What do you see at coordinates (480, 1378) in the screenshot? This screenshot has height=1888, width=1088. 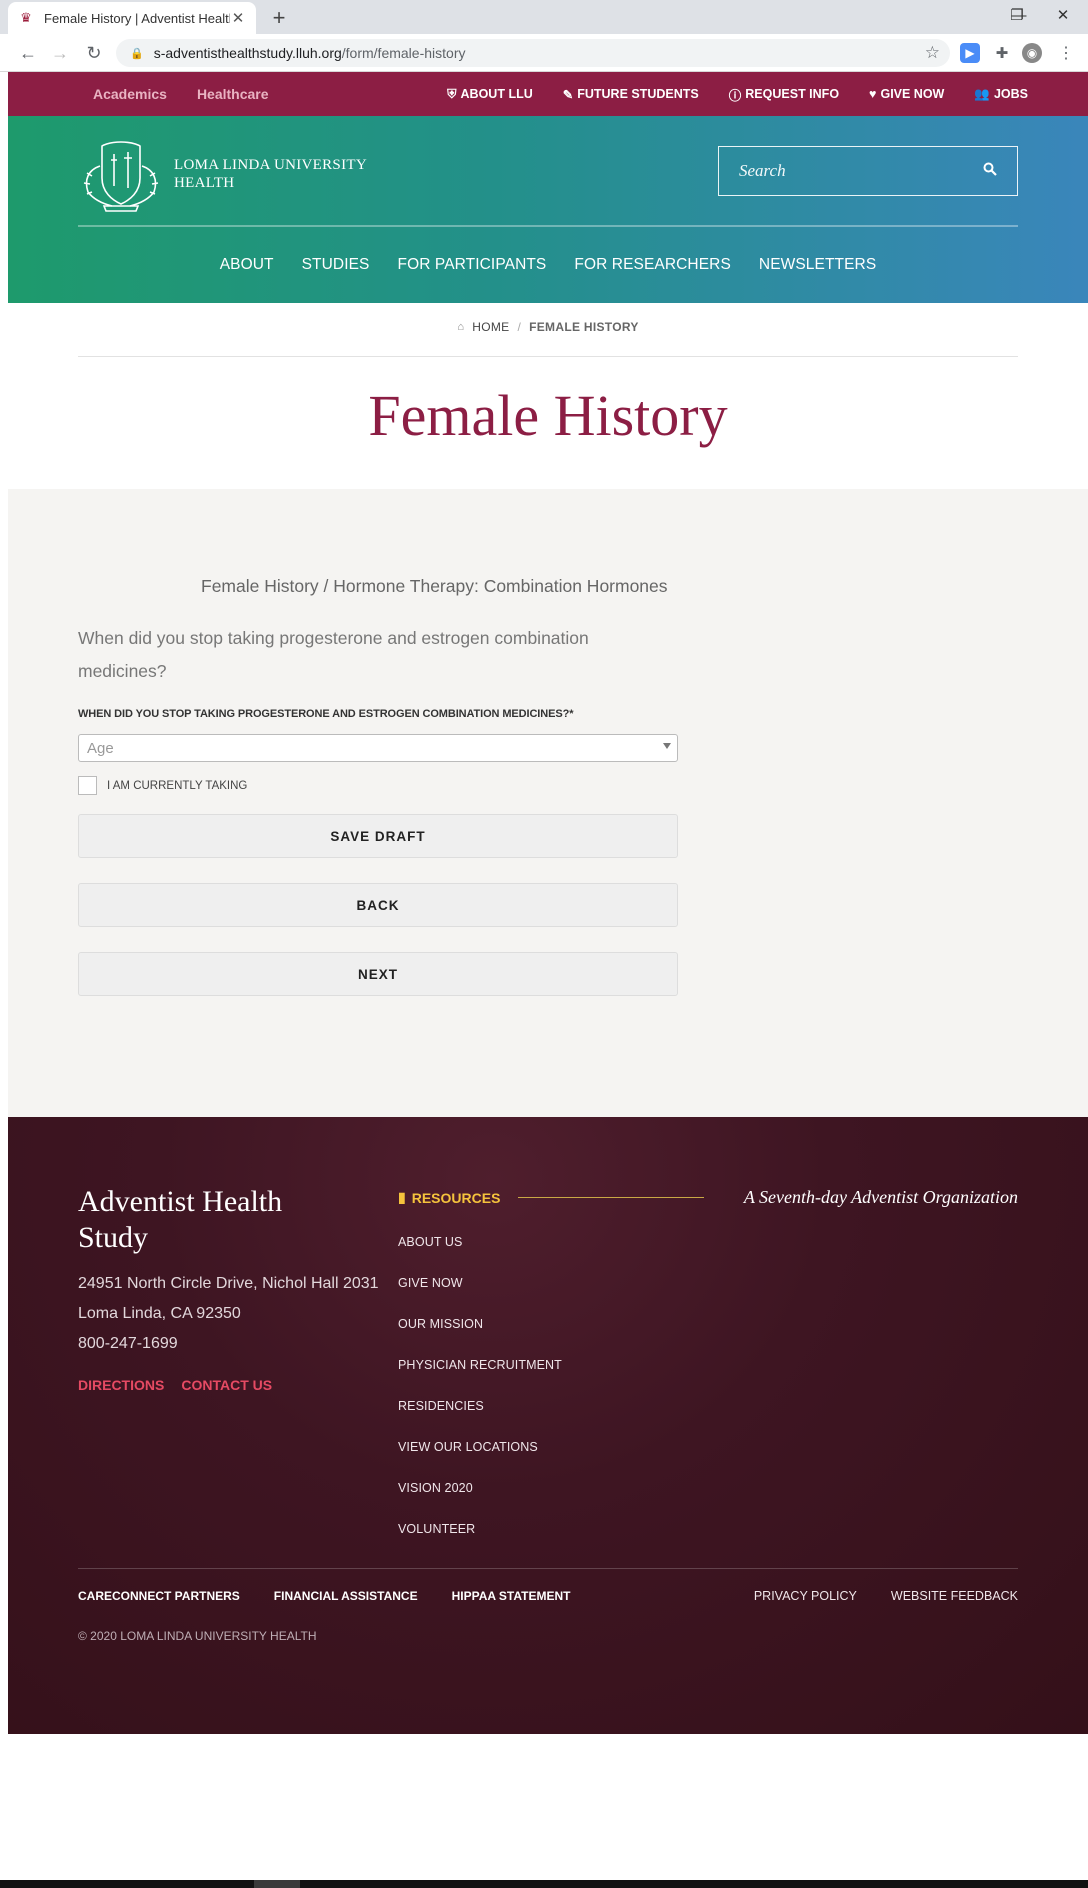 I see `resource-link-physician-recruitment: PHYSICIAN RECRUITMENT` at bounding box center [480, 1378].